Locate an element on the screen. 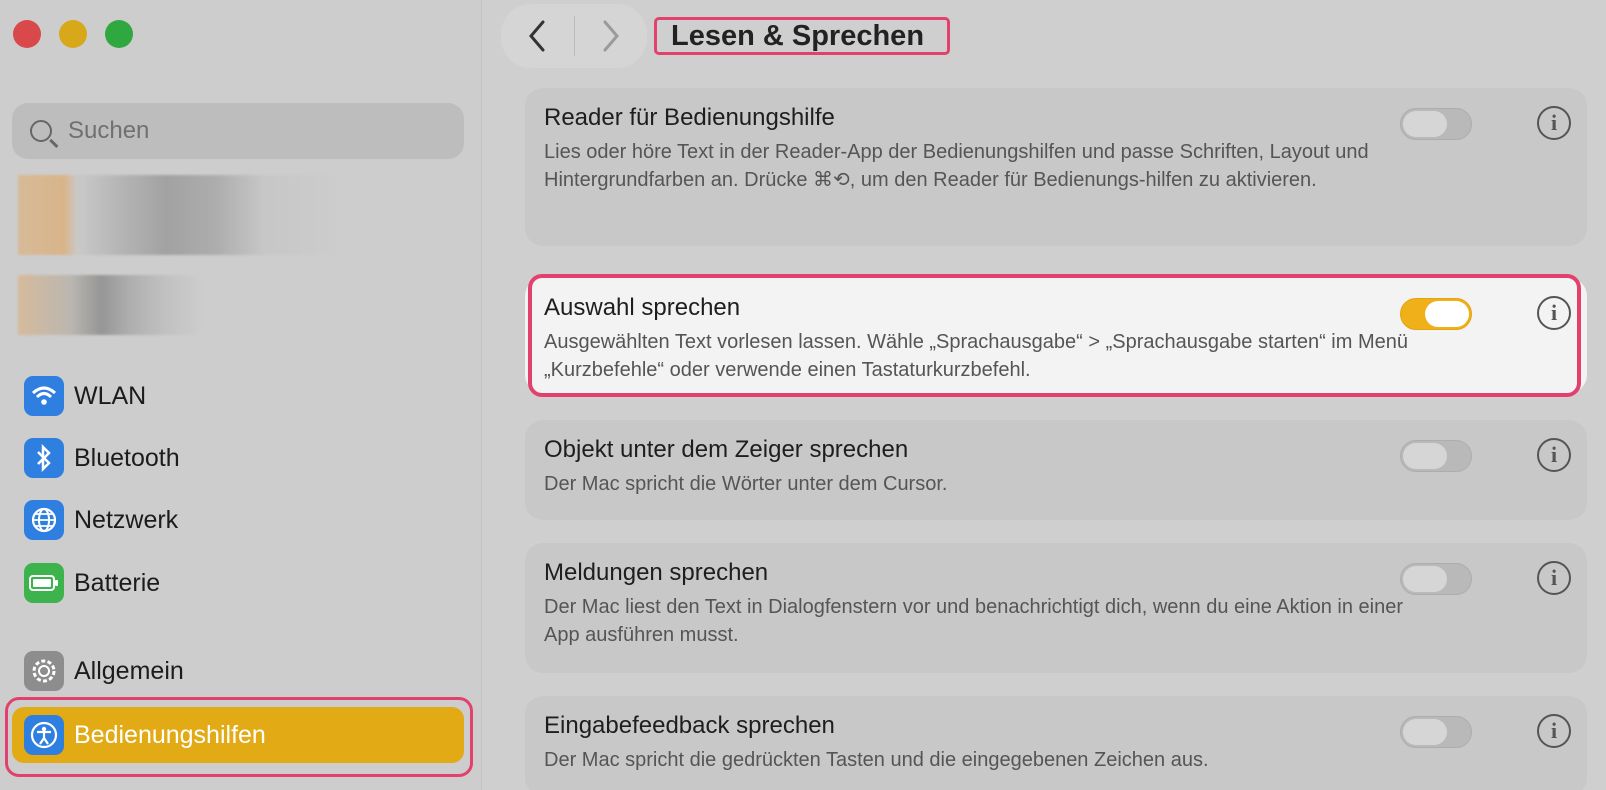 Image resolution: width=1606 pixels, height=790 pixels. zoom-window-button is located at coordinates (119, 34).